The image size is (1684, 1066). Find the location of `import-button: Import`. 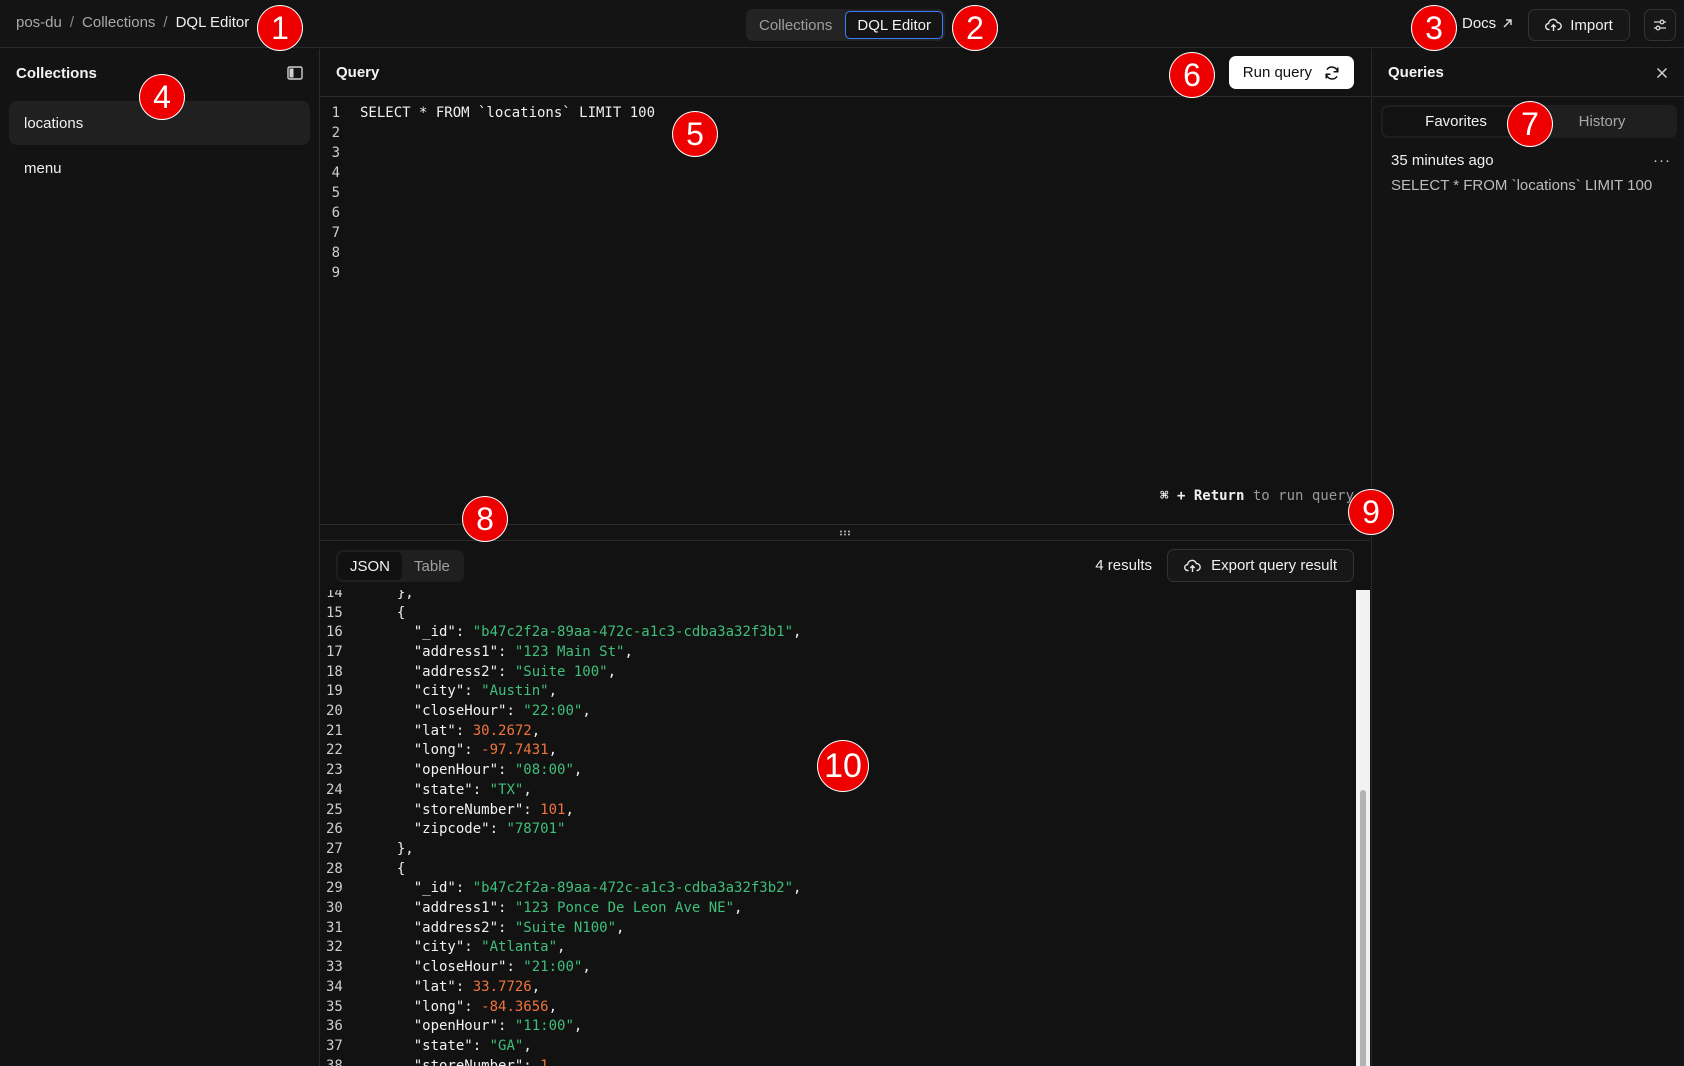

import-button: Import is located at coordinates (1579, 25).